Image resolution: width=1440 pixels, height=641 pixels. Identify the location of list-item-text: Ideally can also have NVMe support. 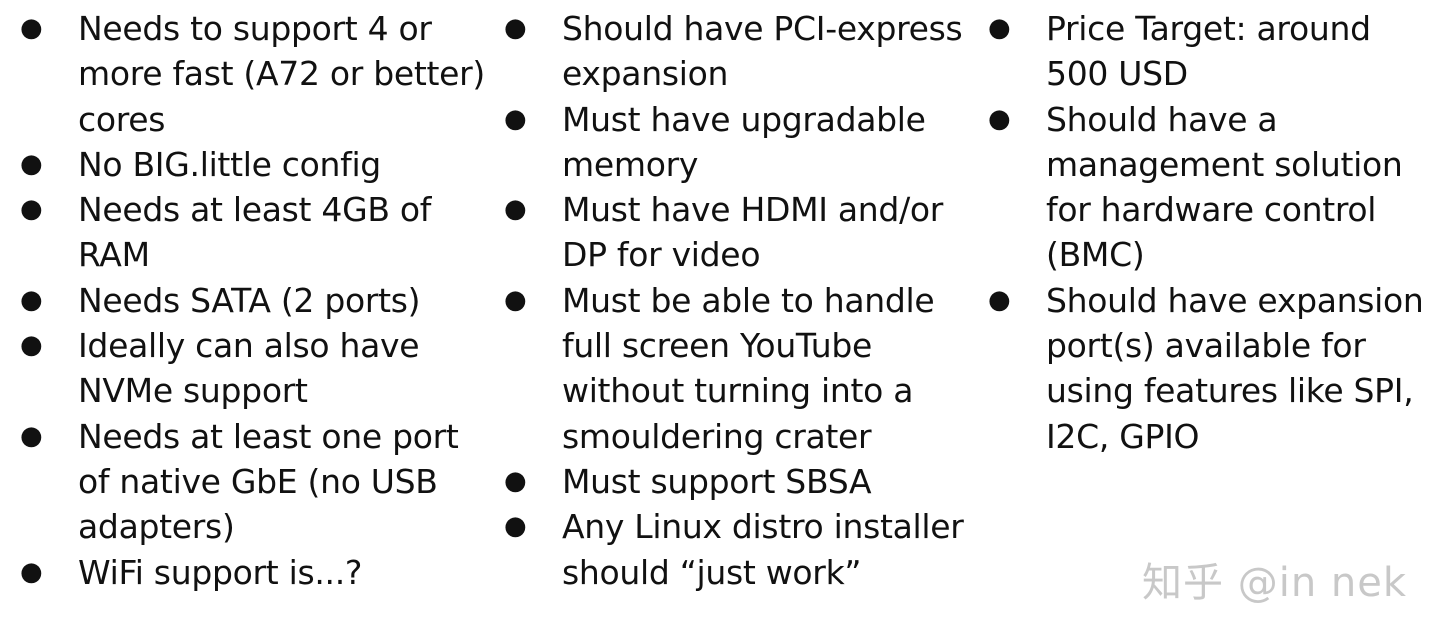
(249, 368).